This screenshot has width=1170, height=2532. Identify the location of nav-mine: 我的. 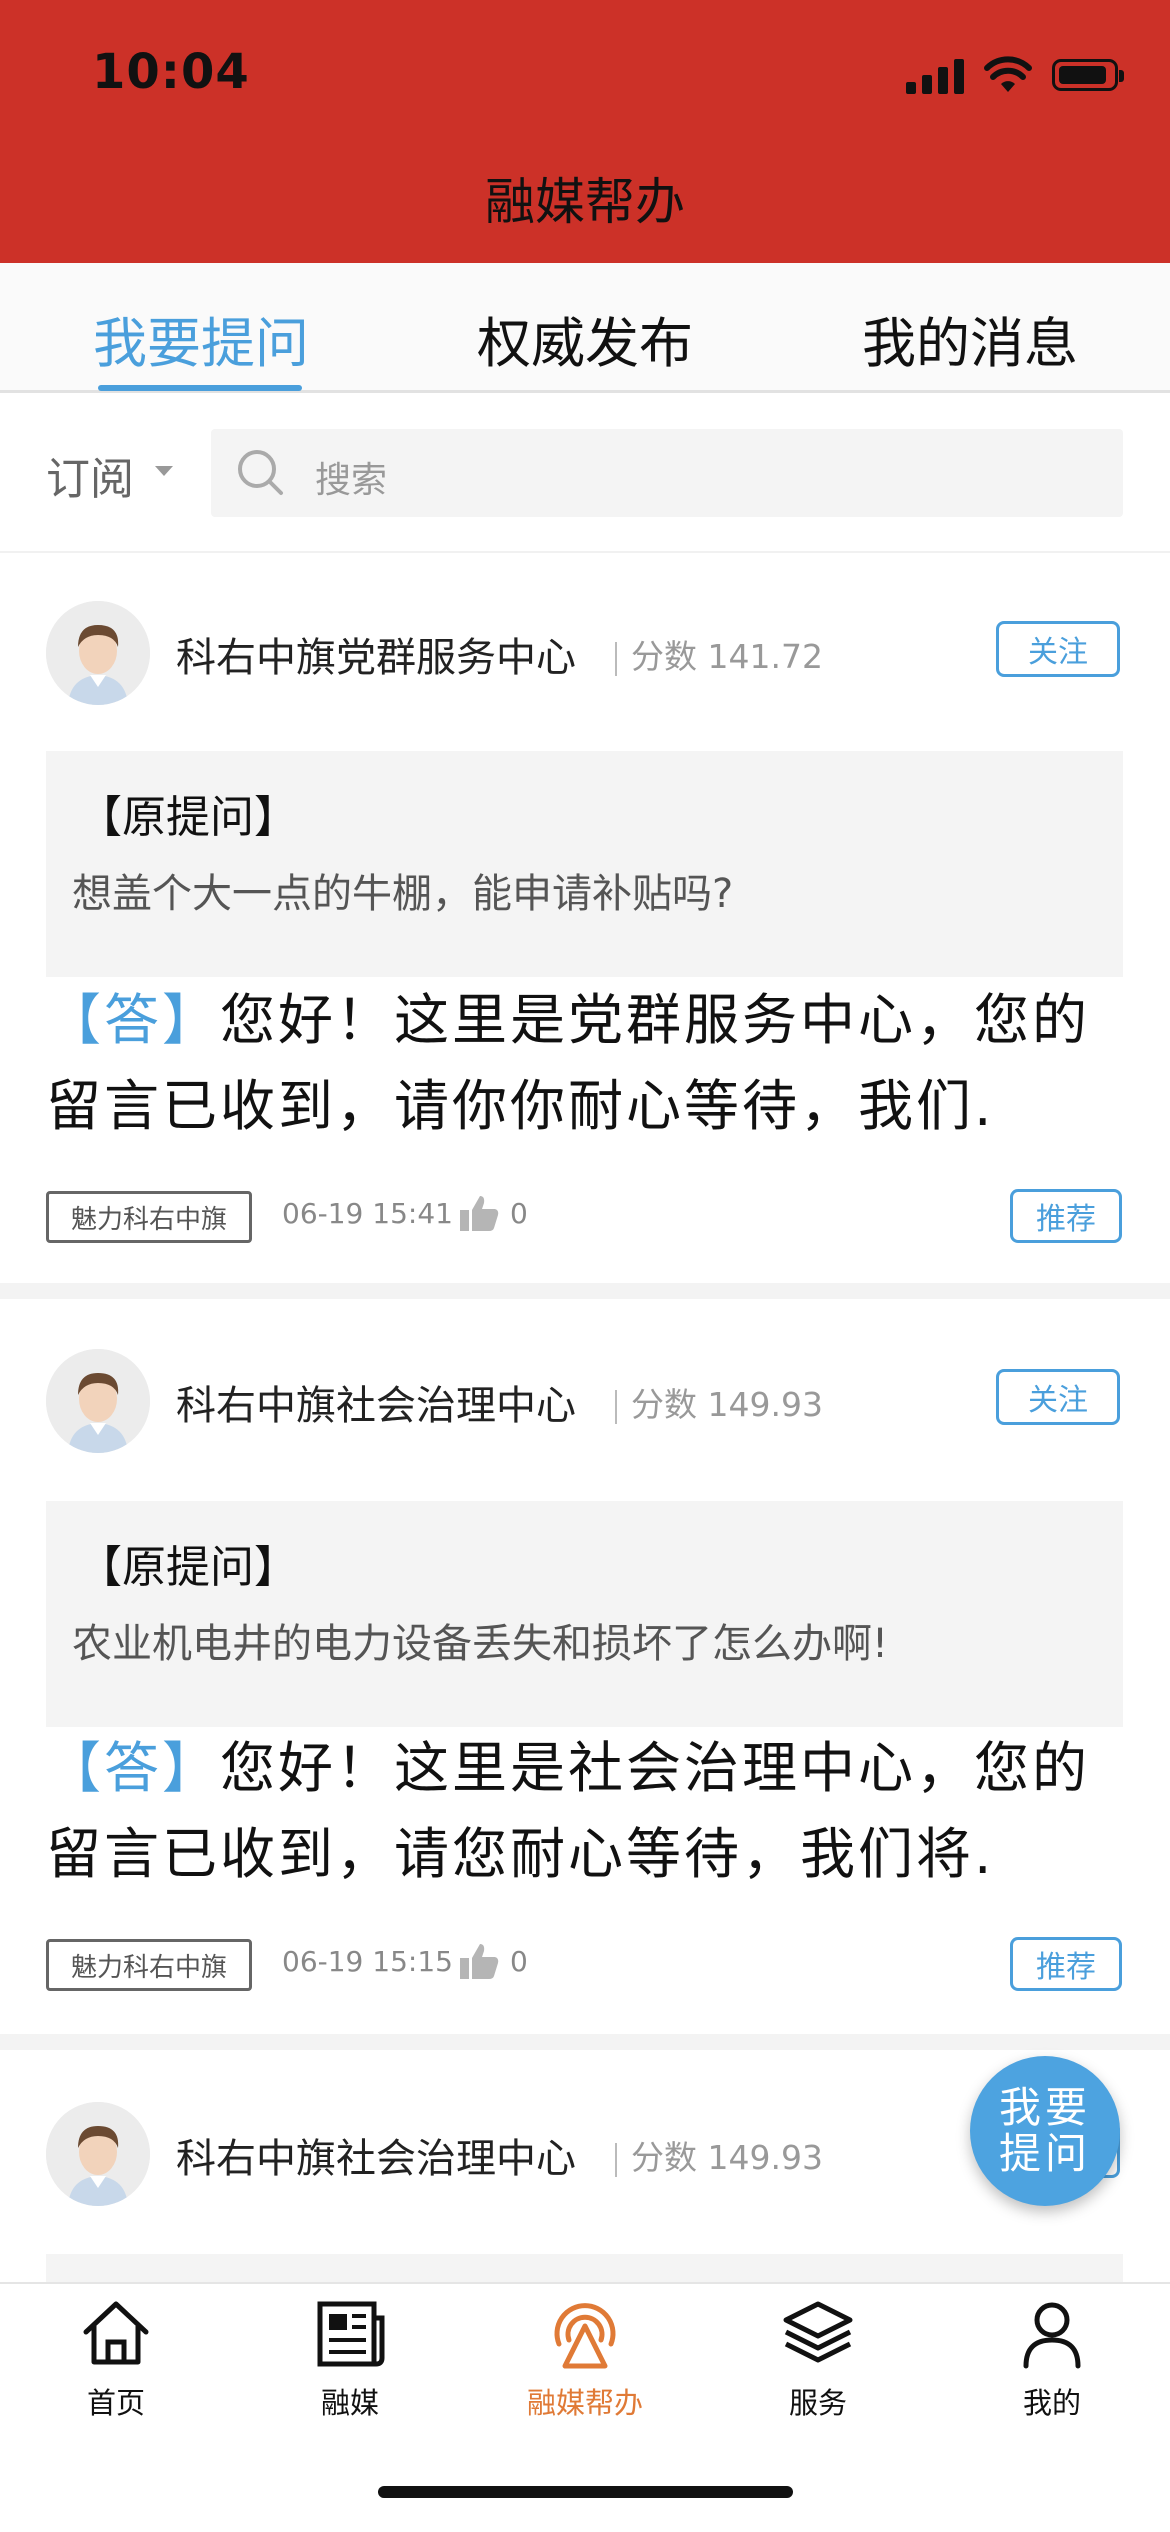
(1052, 2359).